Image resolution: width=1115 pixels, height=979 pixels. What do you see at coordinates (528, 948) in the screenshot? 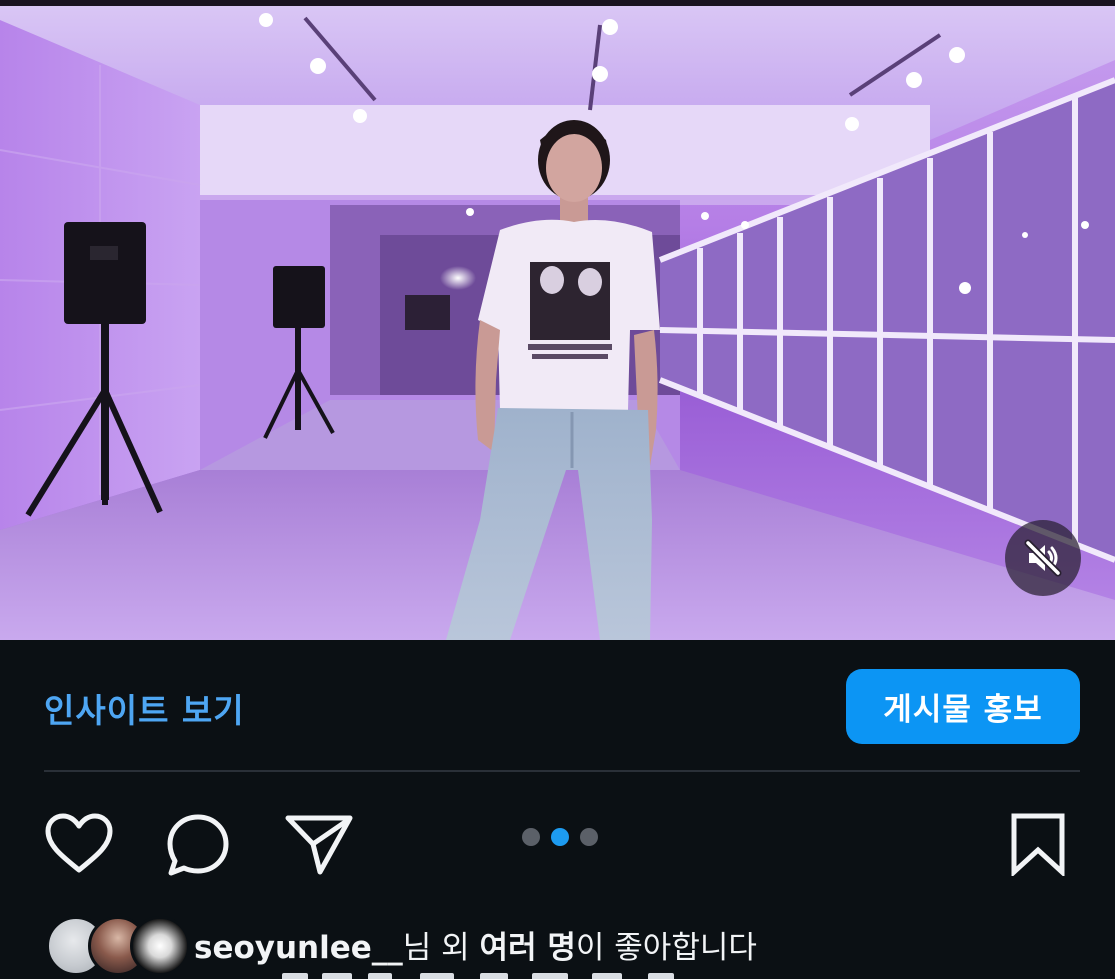
I see `likes-others-link: 여러 명` at bounding box center [528, 948].